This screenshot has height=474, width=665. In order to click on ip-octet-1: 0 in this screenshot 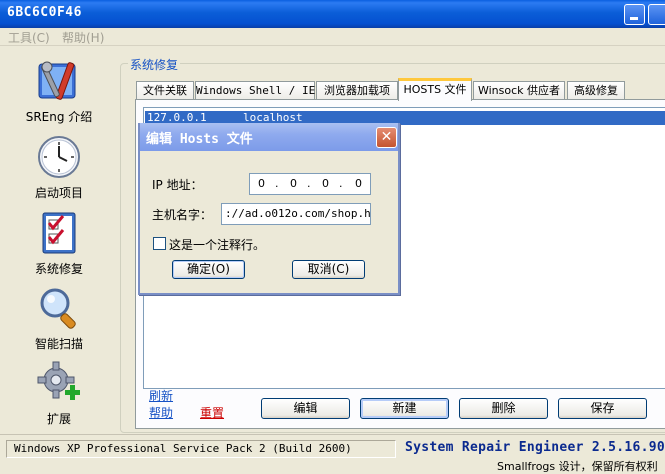, I will do `click(261, 183)`.